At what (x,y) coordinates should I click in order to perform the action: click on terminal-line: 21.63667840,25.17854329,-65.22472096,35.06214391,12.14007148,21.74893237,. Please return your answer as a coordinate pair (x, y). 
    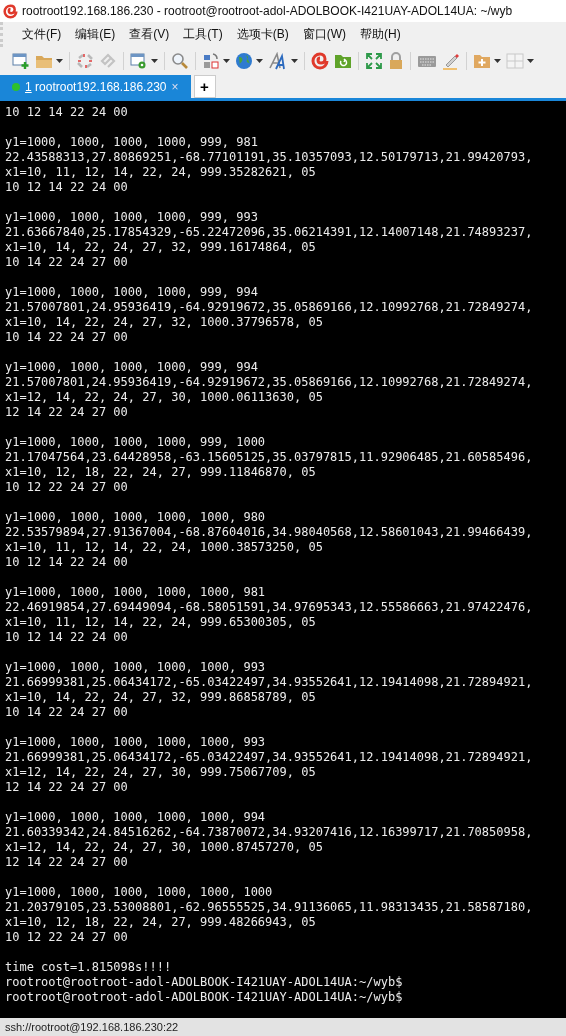
    Looking at the image, I should click on (269, 232).